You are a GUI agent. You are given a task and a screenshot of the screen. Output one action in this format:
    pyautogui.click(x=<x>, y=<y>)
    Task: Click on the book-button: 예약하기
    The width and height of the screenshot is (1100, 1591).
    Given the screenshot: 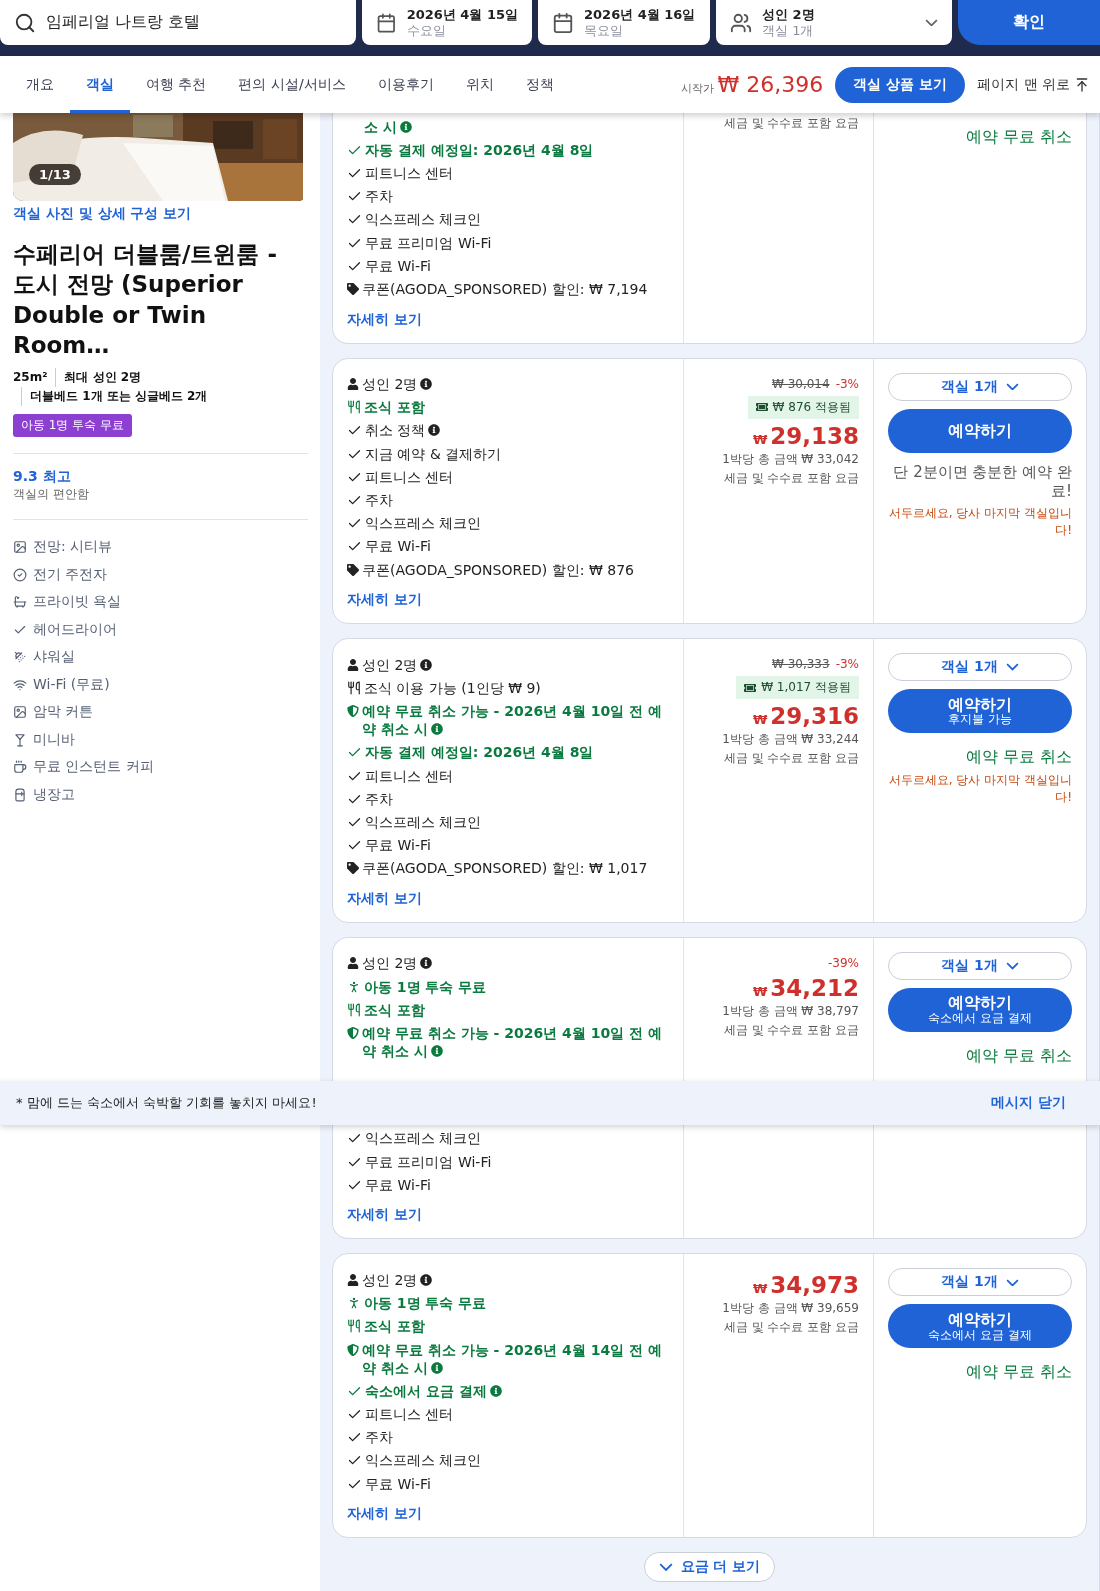 What is the action you would take?
    pyautogui.click(x=980, y=430)
    